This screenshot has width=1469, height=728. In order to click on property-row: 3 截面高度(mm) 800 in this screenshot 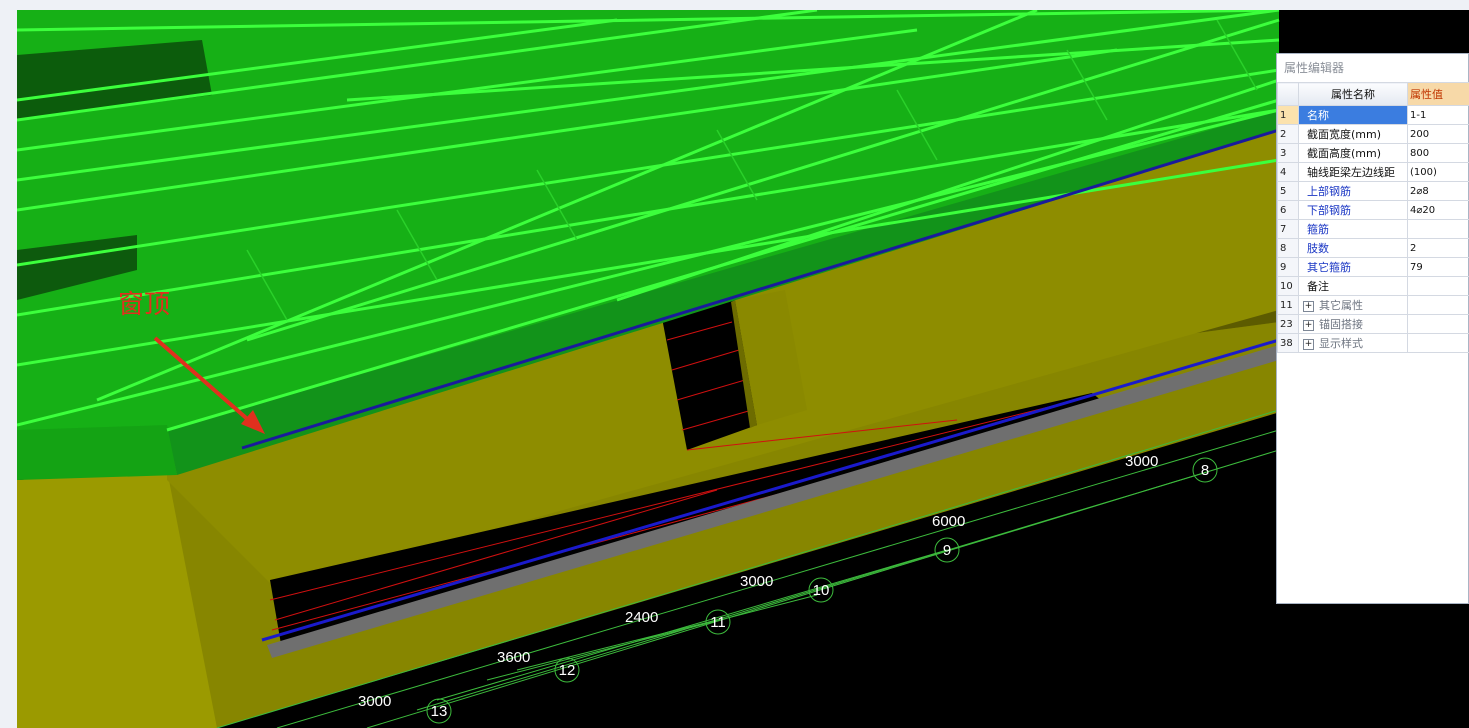, I will do `click(1373, 153)`.